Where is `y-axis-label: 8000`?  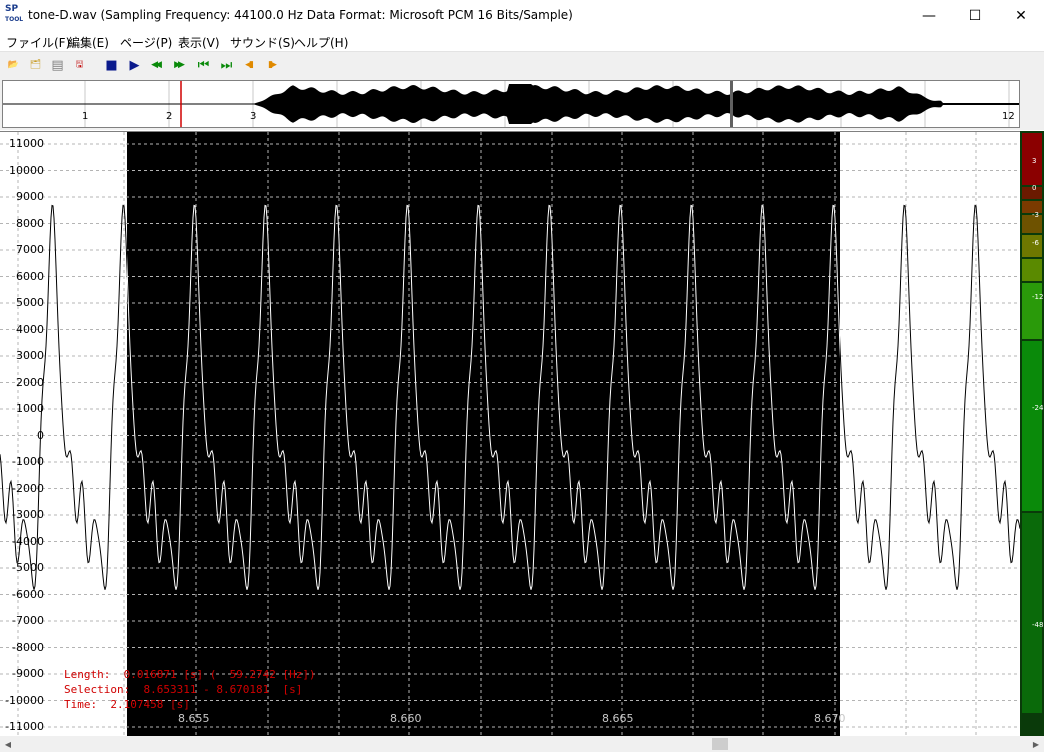
y-axis-label: 8000 is located at coordinates (30, 223).